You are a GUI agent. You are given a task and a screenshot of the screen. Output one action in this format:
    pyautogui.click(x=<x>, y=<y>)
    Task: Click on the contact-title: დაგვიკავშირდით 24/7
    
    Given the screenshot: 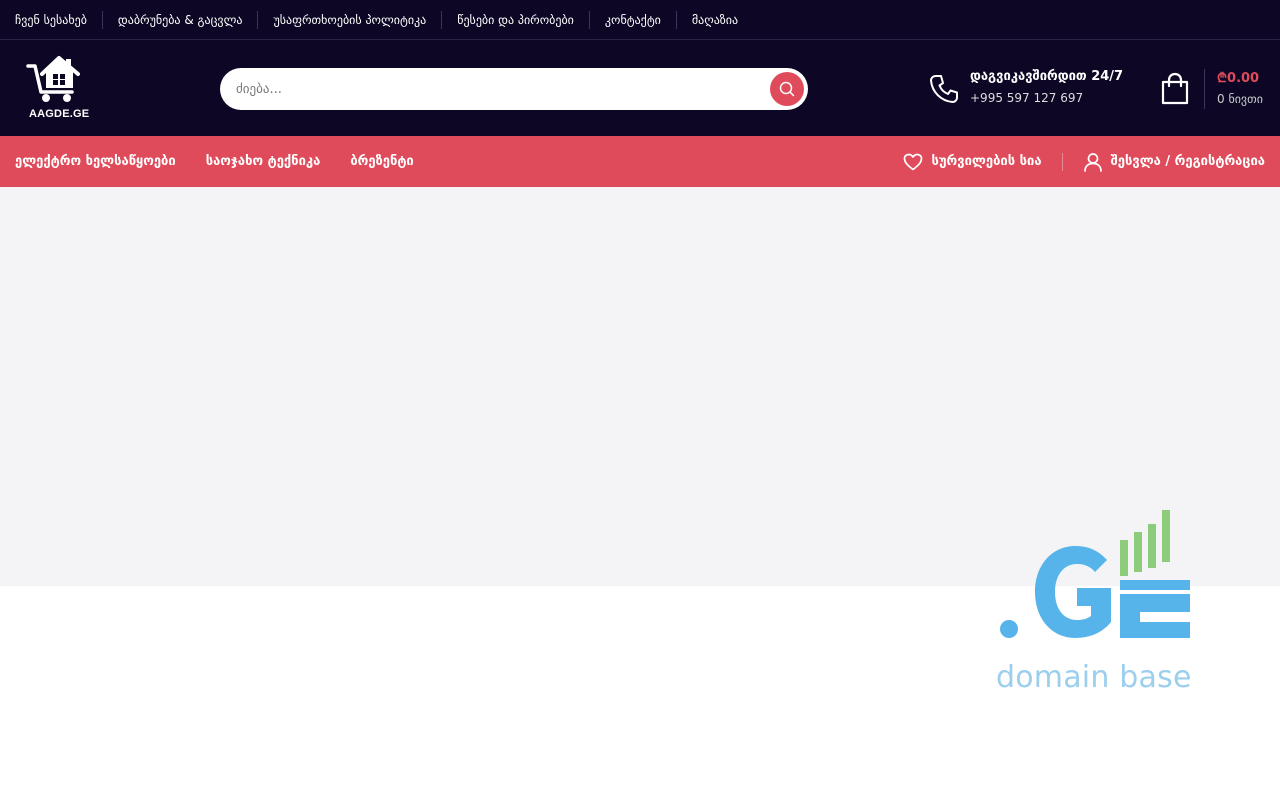 What is the action you would take?
    pyautogui.click(x=1047, y=76)
    